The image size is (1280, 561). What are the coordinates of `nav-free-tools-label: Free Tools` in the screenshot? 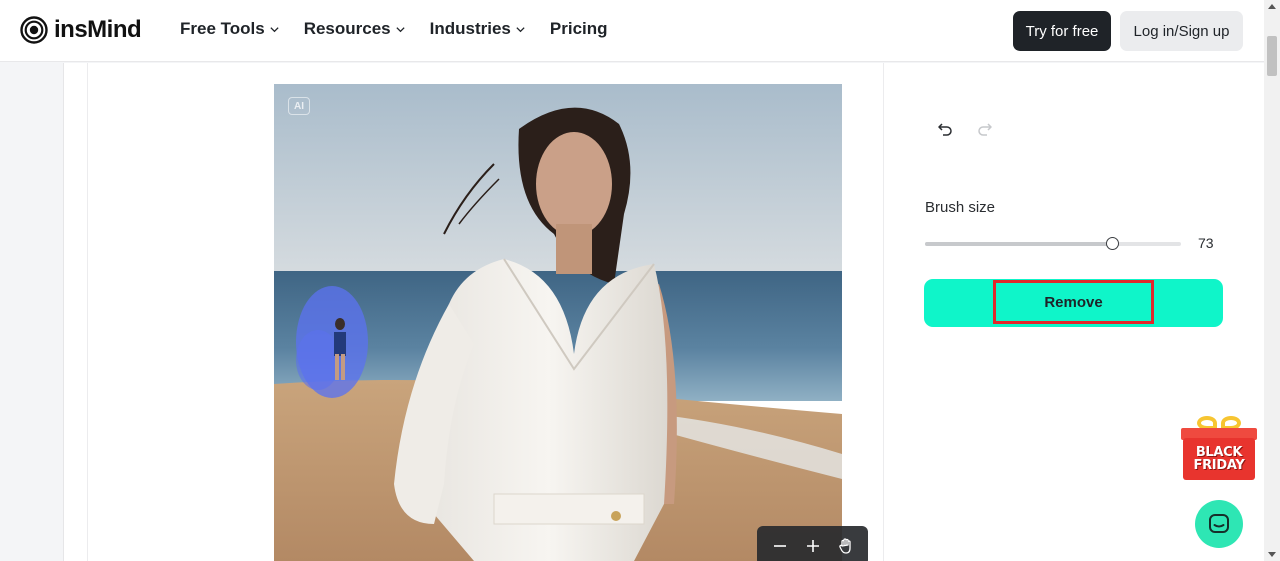 It's located at (222, 28).